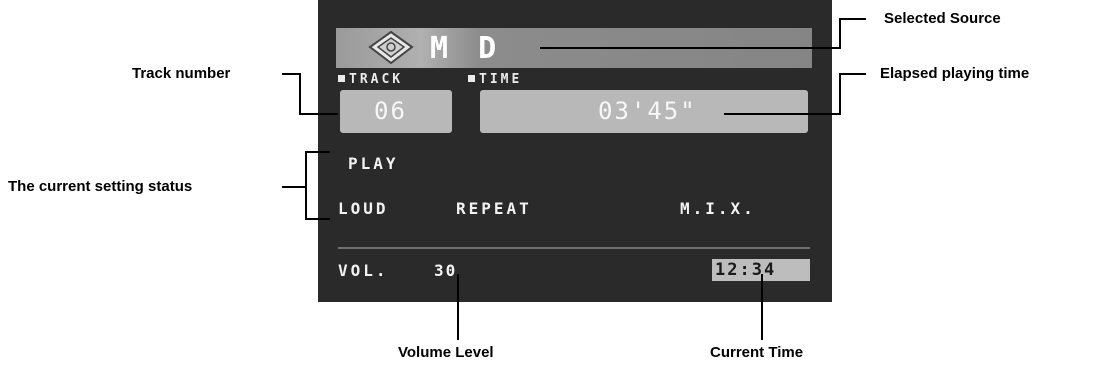 The image size is (1100, 368). What do you see at coordinates (795, 94) in the screenshot?
I see `elapsed-time-line` at bounding box center [795, 94].